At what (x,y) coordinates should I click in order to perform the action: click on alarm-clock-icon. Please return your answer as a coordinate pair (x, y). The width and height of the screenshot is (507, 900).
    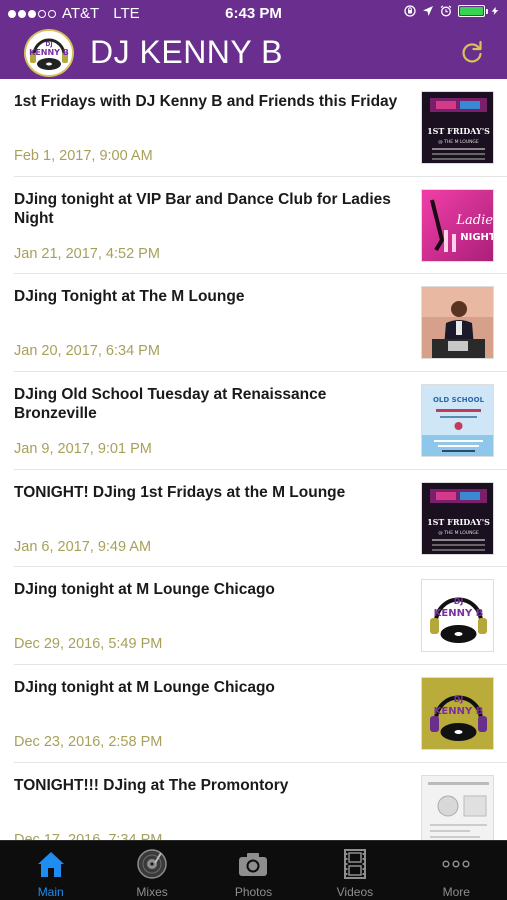
    Looking at the image, I should click on (446, 11).